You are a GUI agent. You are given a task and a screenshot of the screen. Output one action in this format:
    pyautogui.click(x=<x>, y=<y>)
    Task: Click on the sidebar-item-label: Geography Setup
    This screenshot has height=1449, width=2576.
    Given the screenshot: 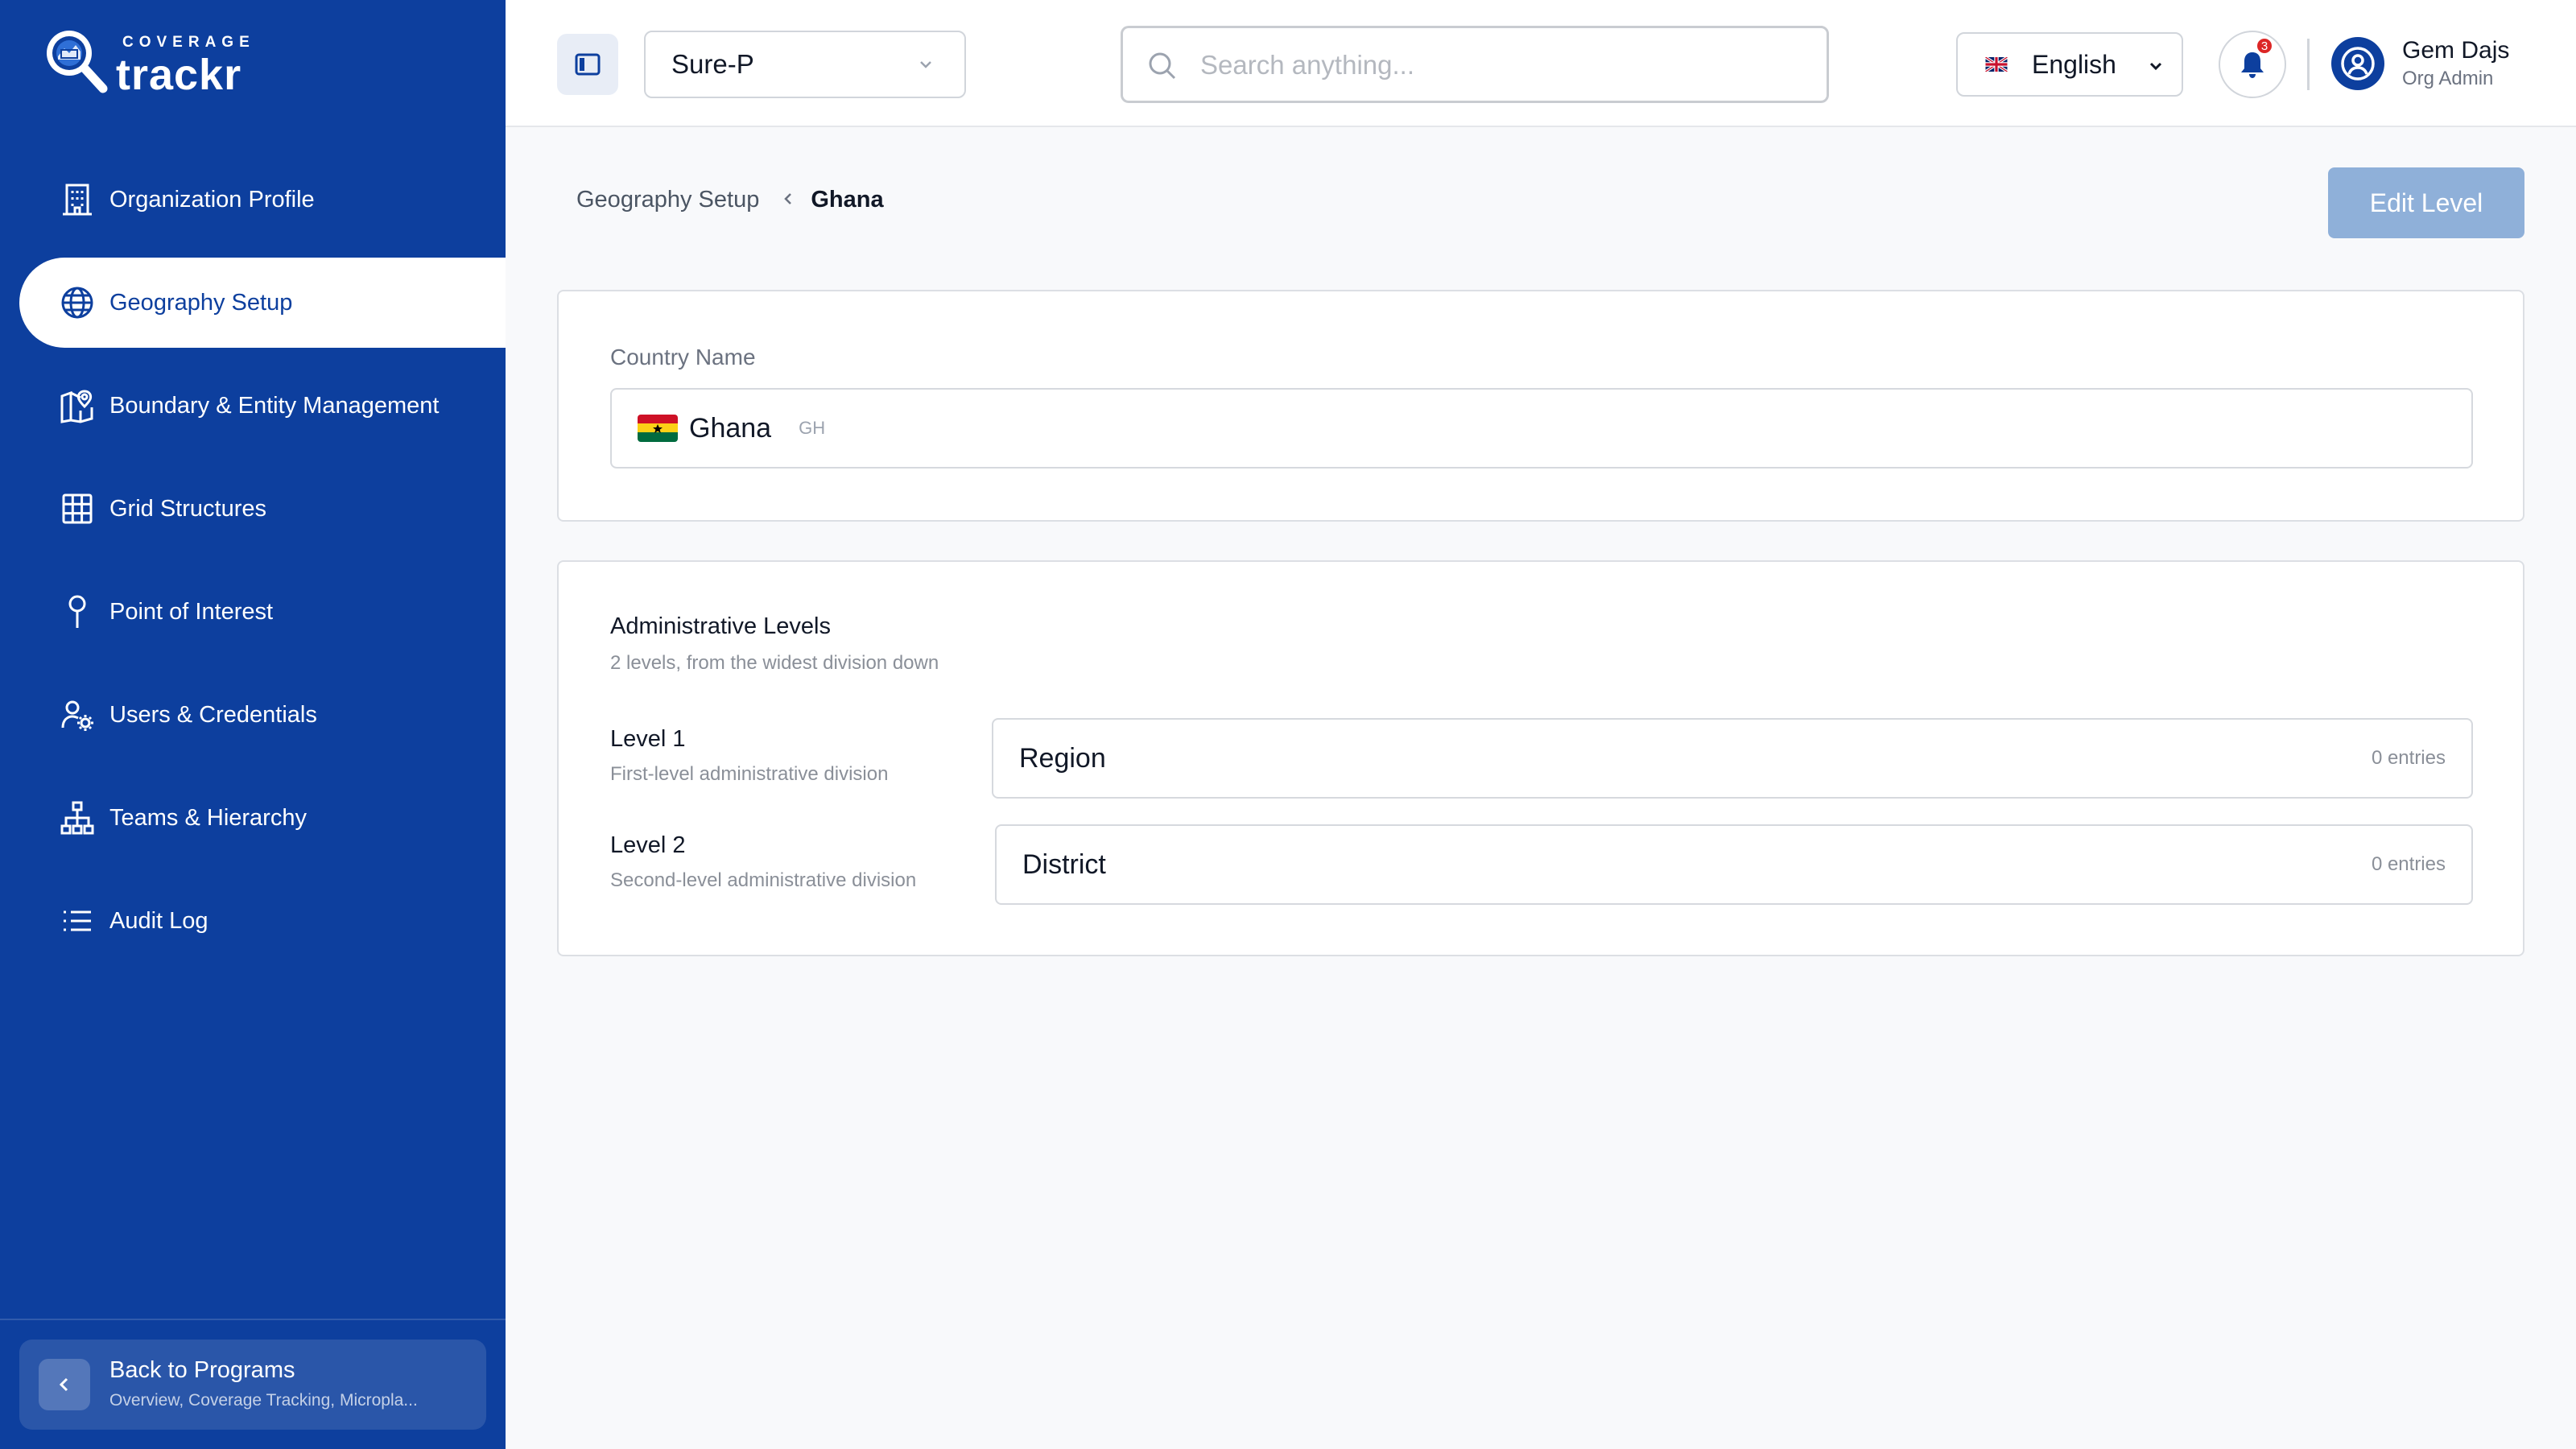 What is the action you would take?
    pyautogui.click(x=201, y=302)
    